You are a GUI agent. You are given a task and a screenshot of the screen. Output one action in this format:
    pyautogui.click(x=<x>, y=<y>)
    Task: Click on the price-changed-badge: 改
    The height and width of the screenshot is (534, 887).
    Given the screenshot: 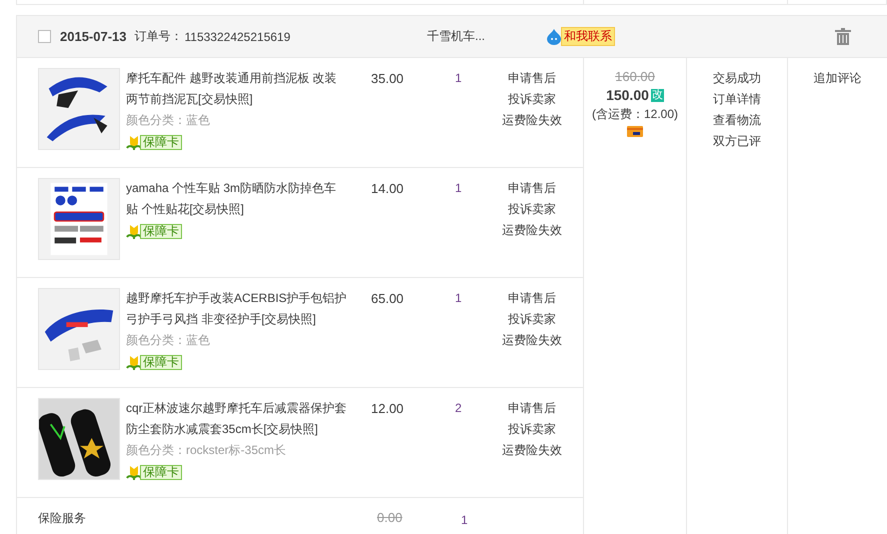 What is the action you would take?
    pyautogui.click(x=657, y=95)
    